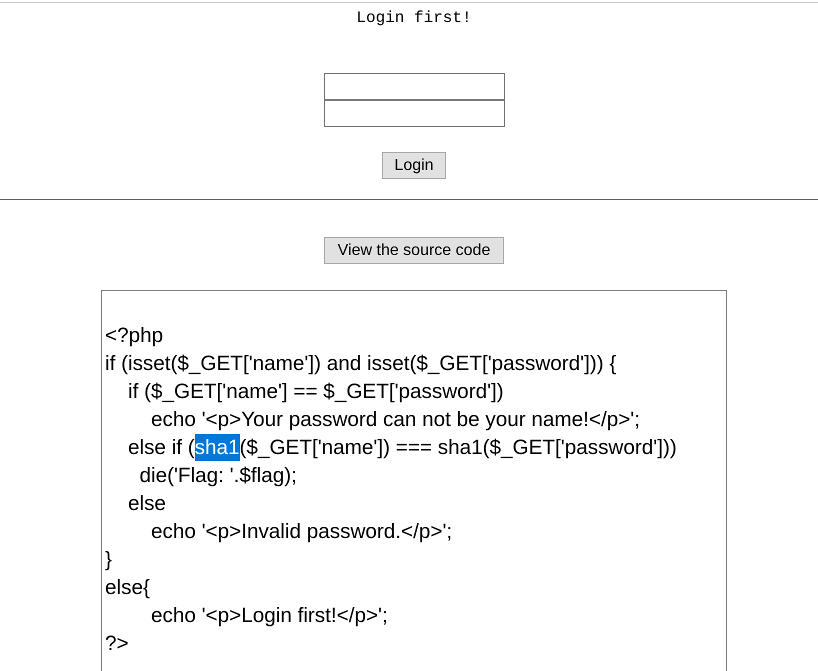 The height and width of the screenshot is (671, 818). I want to click on code-line: echo '<p>Login first!</p>';, so click(269, 616).